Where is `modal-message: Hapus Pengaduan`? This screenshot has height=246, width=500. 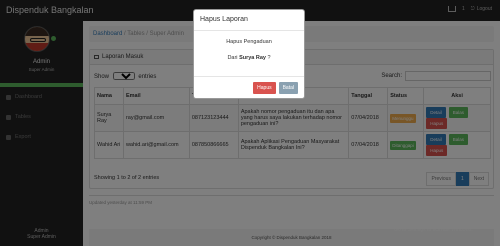
modal-message: Hapus Pengaduan is located at coordinates (249, 42).